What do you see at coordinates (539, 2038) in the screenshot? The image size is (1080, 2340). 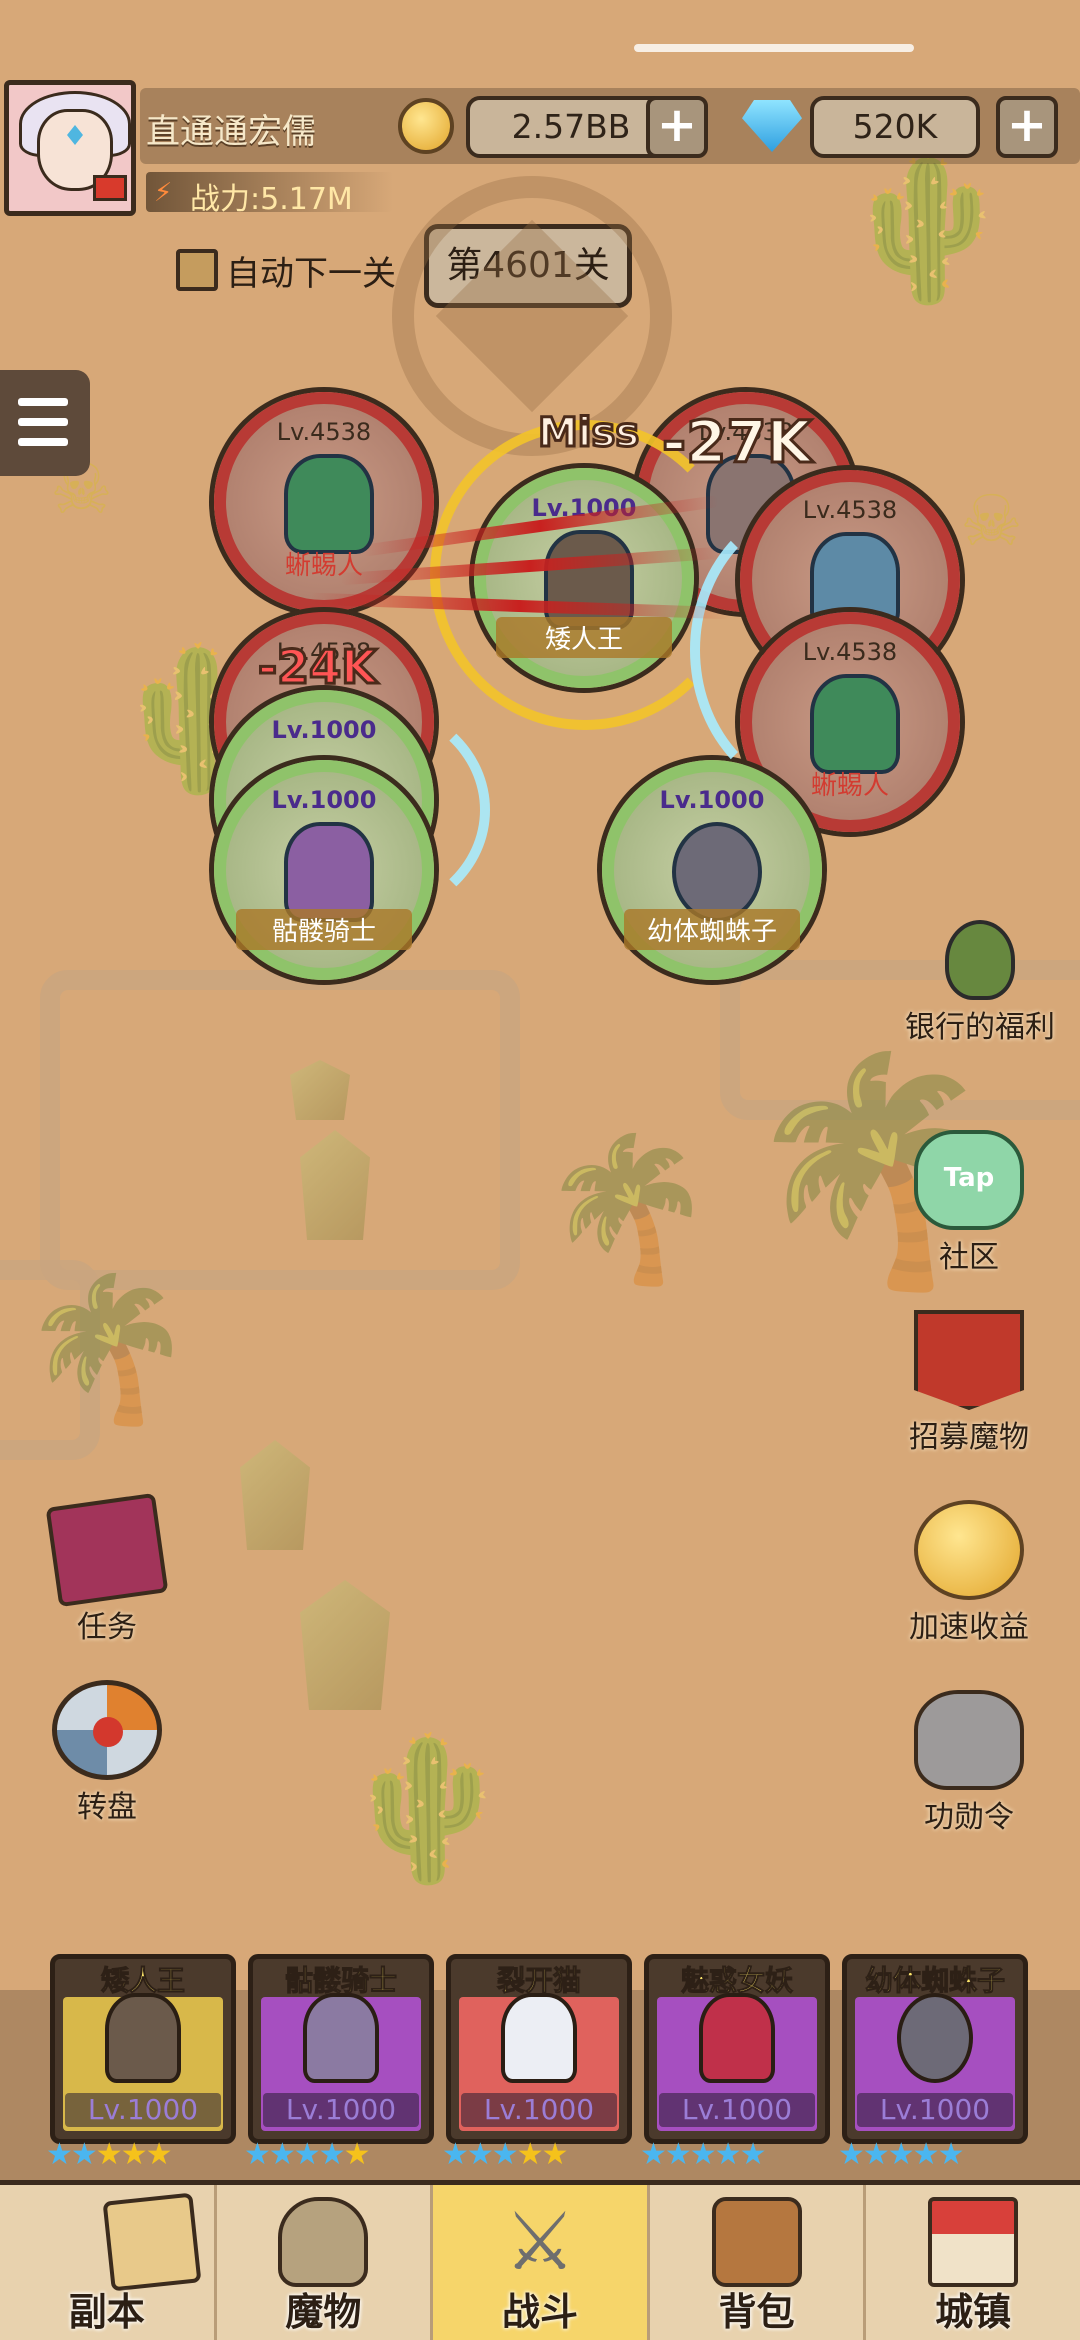 I see `split-cat-portrait` at bounding box center [539, 2038].